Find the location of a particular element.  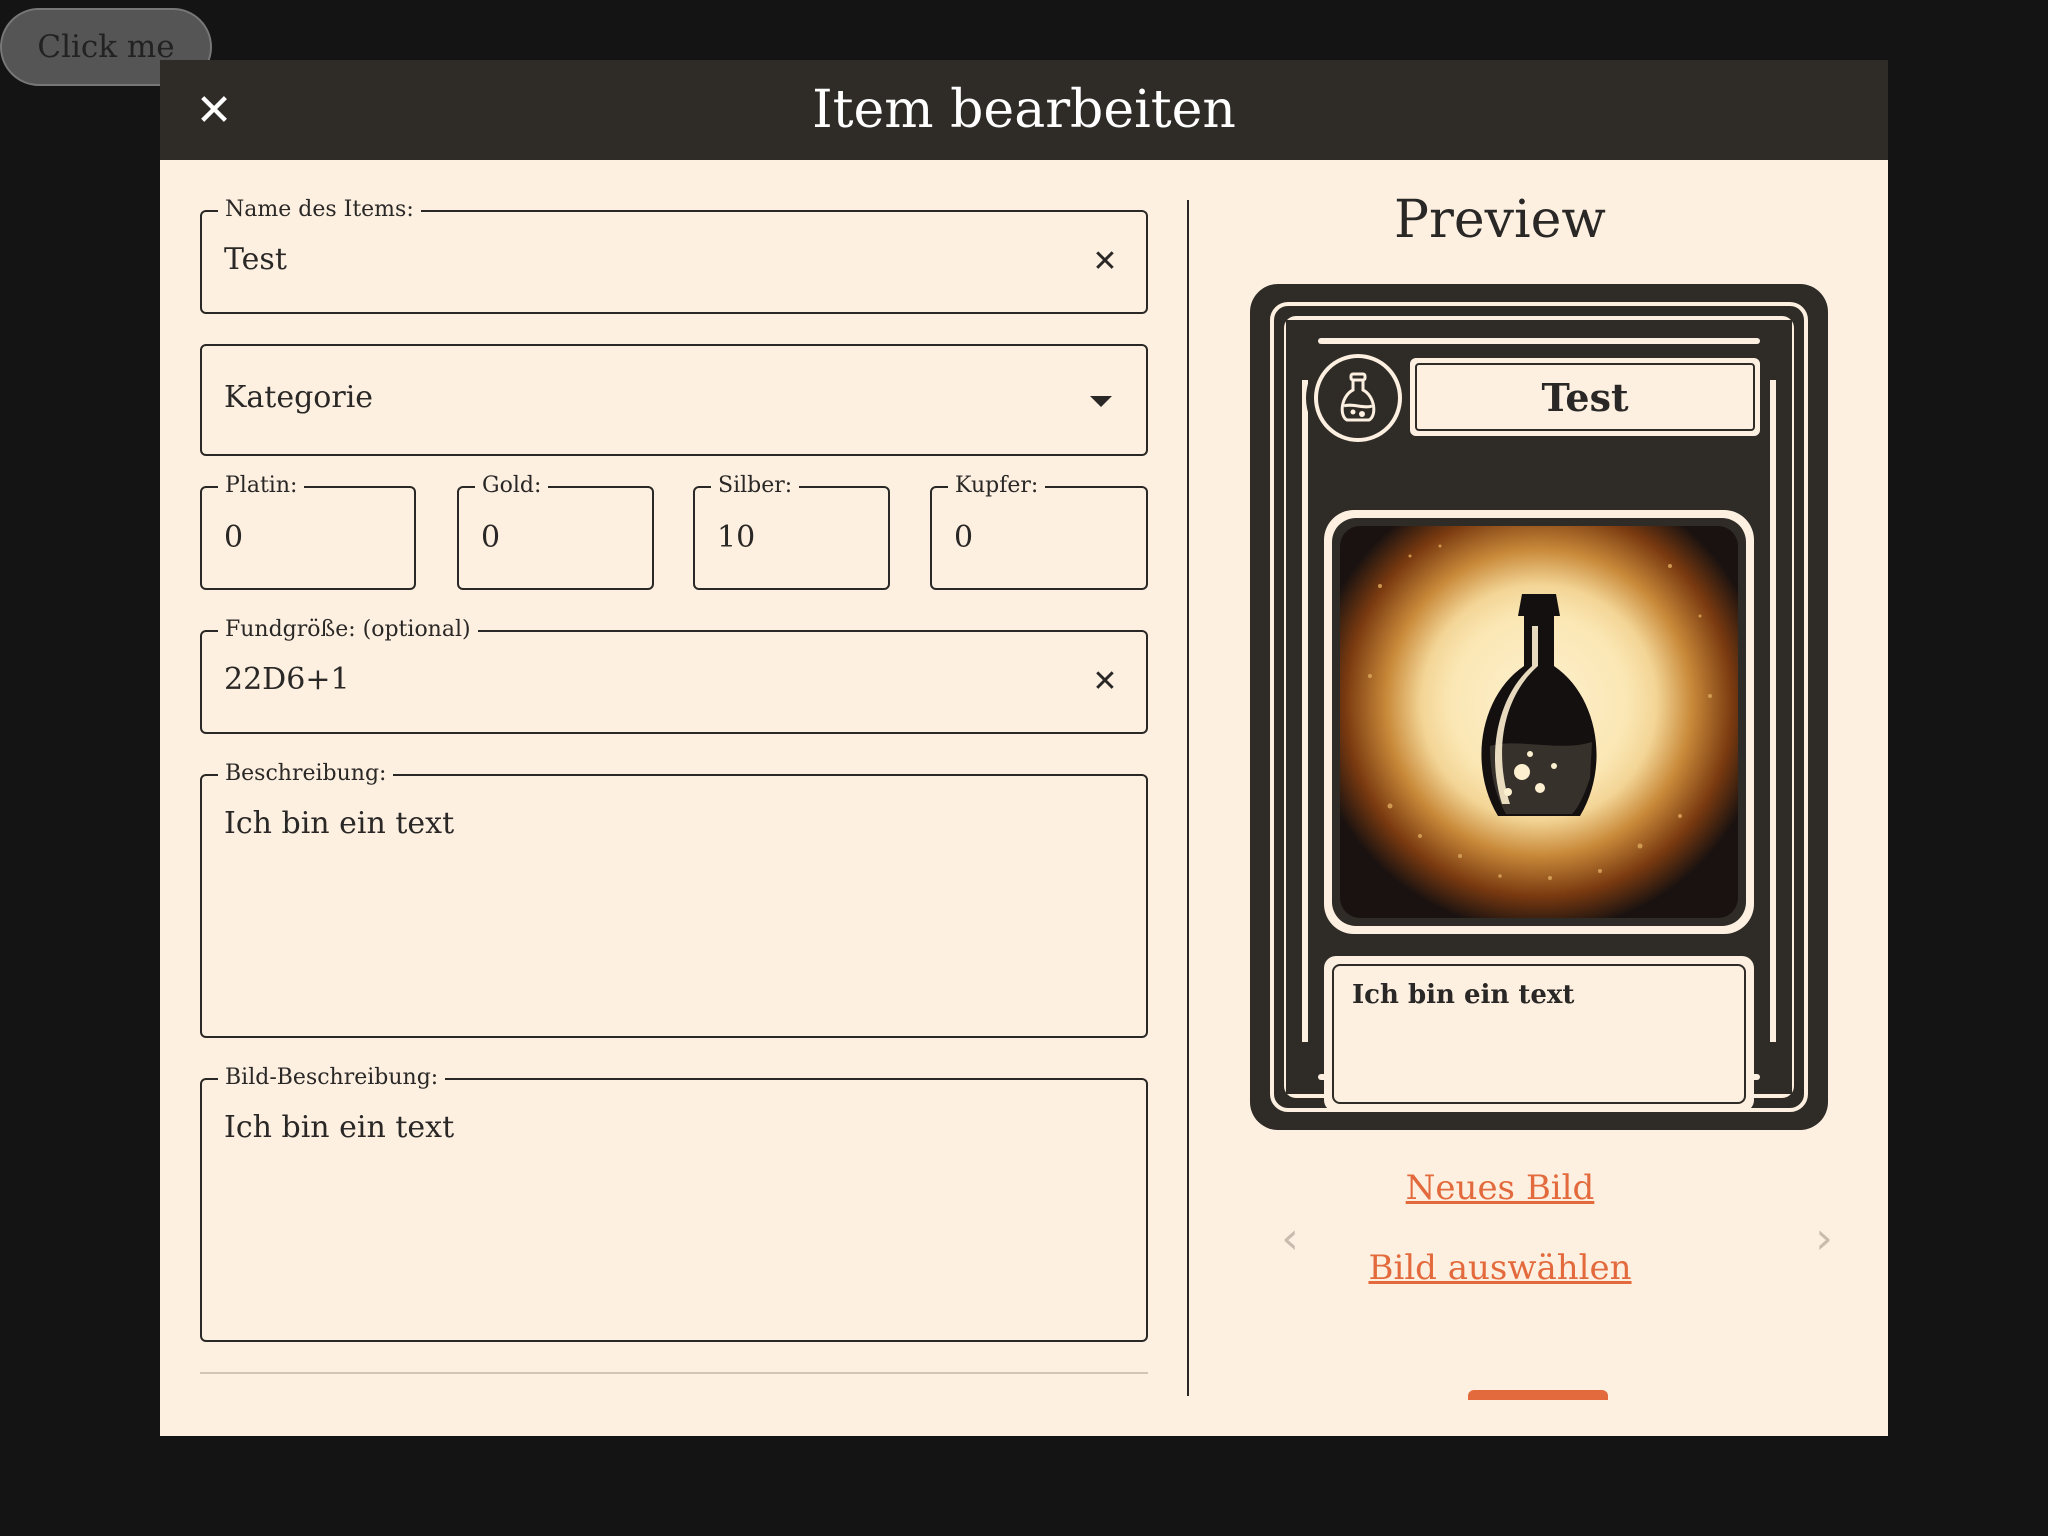

card-icon-ring is located at coordinates (1358, 398).